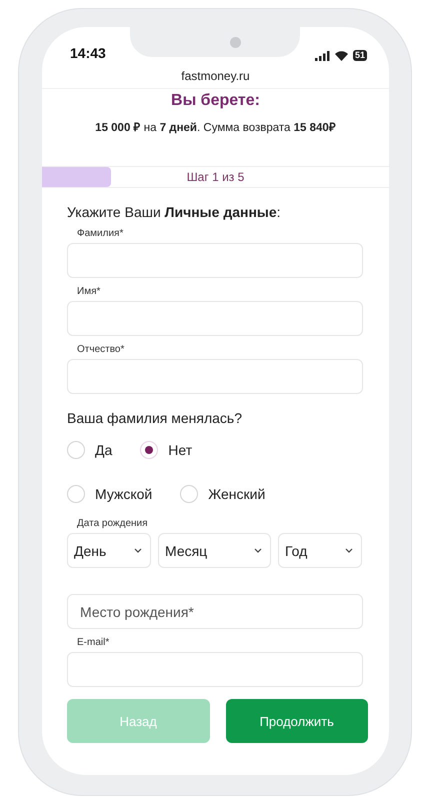 This screenshot has height=800, width=428. What do you see at coordinates (89, 450) in the screenshot?
I see `radio-option: Да` at bounding box center [89, 450].